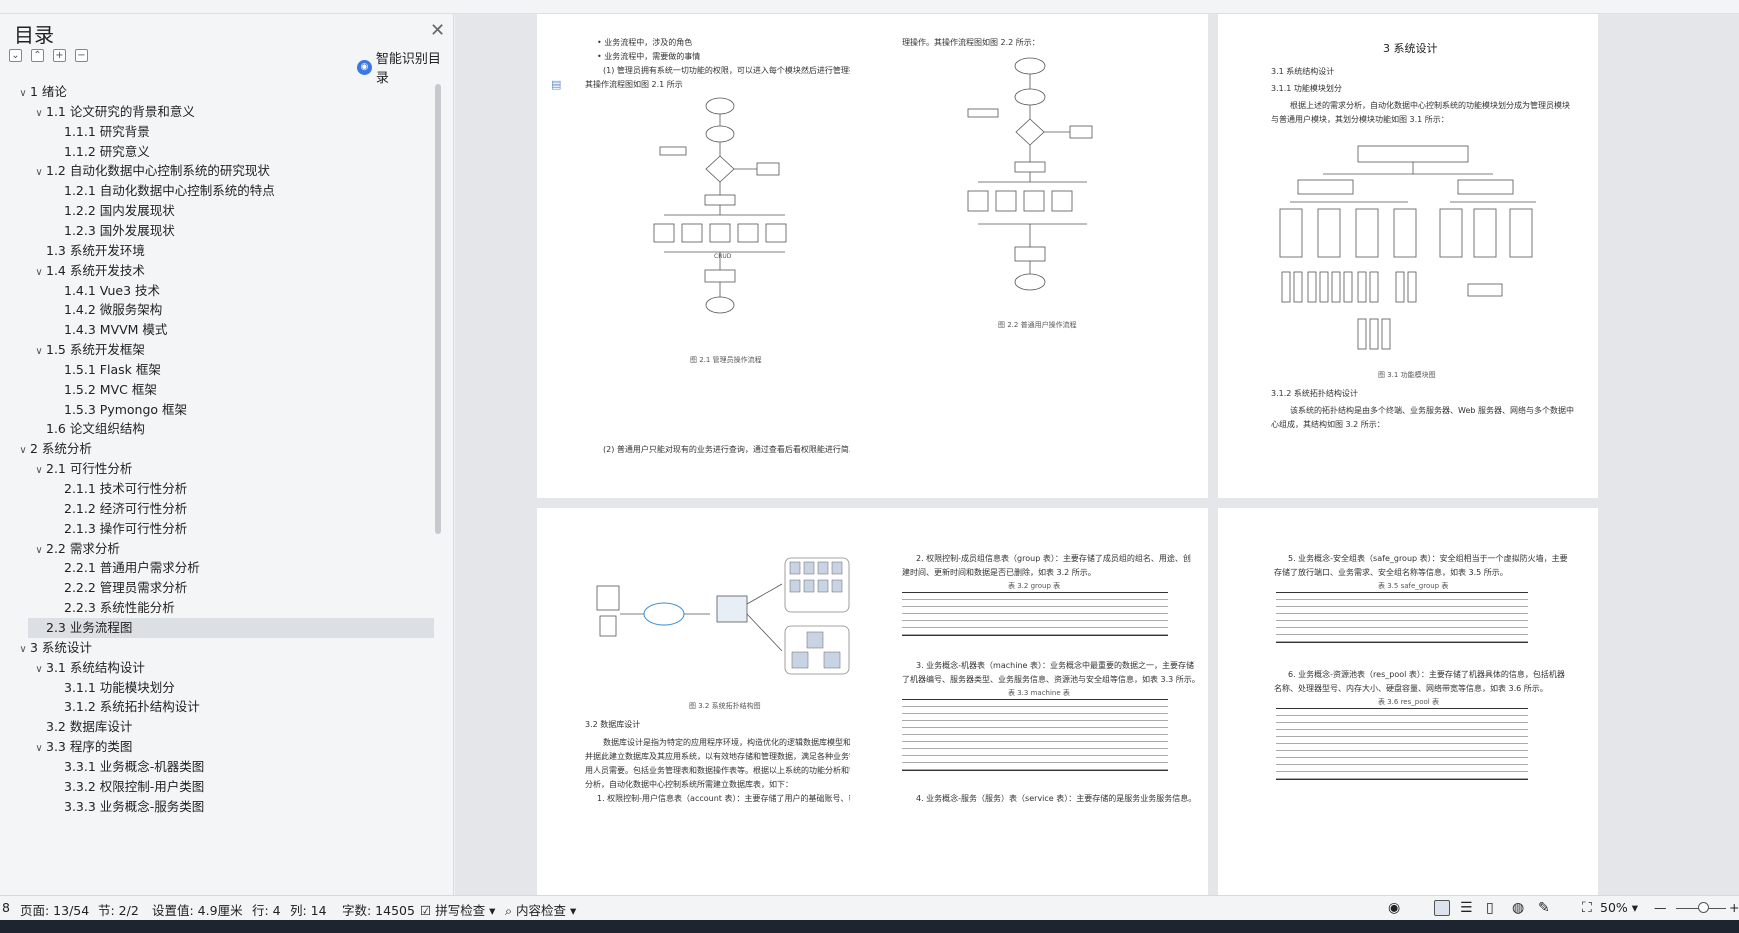 The width and height of the screenshot is (1739, 933). What do you see at coordinates (1306, 88) in the screenshot?
I see `subsection-heading: 3.1.1 功能模块划分` at bounding box center [1306, 88].